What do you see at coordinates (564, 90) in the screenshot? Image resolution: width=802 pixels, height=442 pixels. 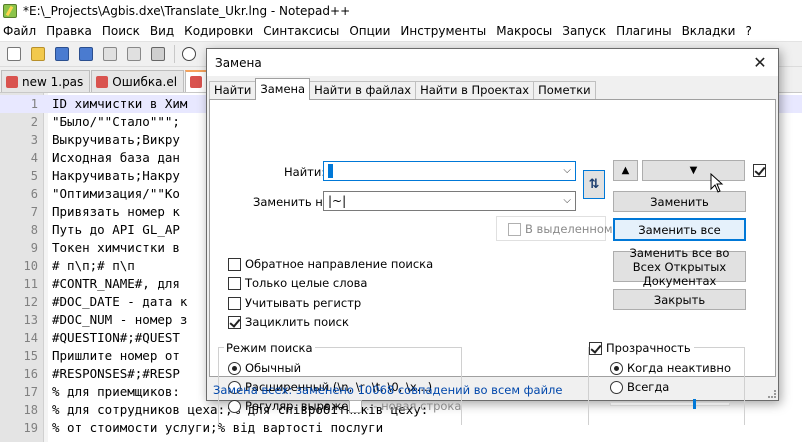 I see `tab-mark: Пометки` at bounding box center [564, 90].